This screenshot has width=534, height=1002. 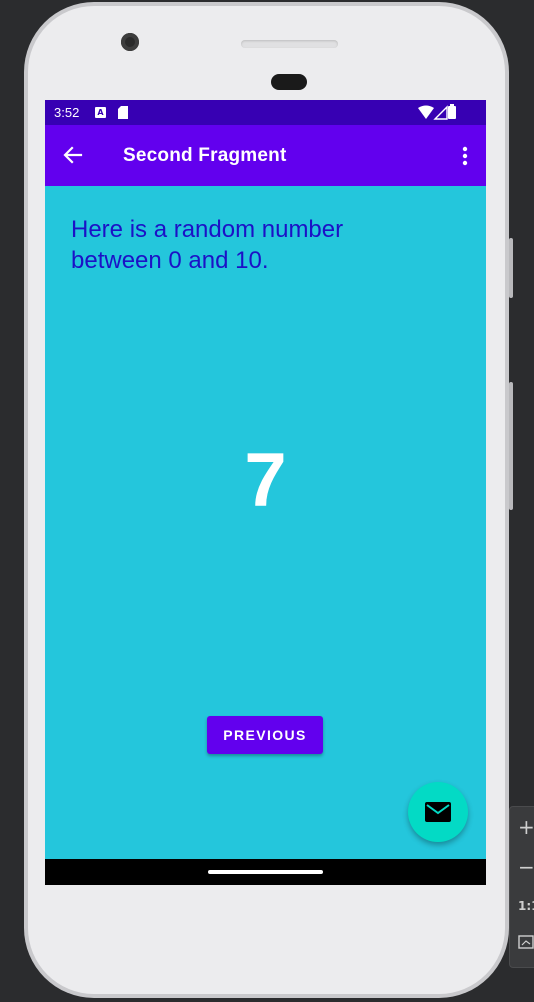 What do you see at coordinates (521, 887) in the screenshot?
I see `emulator-zoom-panel: + − 1:1` at bounding box center [521, 887].